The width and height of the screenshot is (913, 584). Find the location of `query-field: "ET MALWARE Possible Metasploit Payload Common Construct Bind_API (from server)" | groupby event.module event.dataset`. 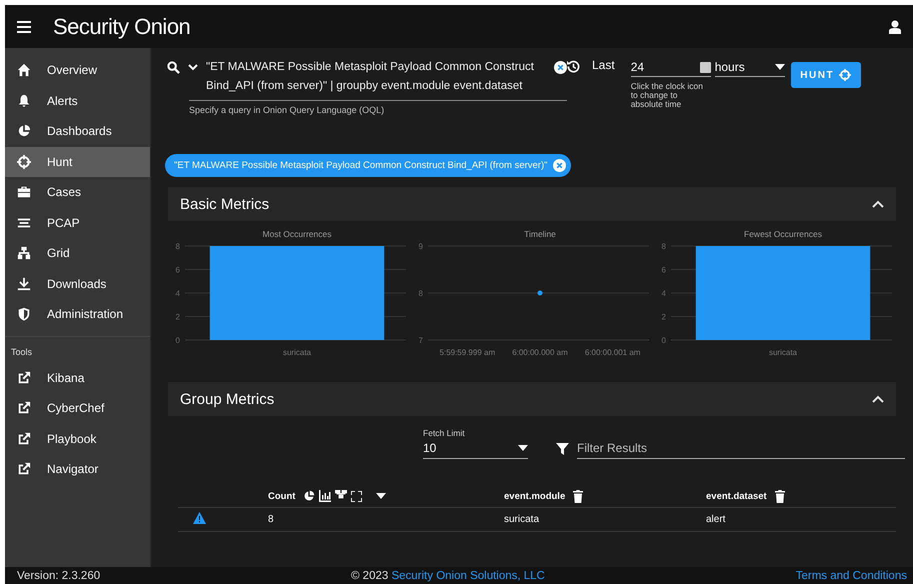

query-field: "ET MALWARE Possible Metasploit Payload Common Construct Bind_API (from server)" | groupby event.module event.dataset is located at coordinates (376, 77).